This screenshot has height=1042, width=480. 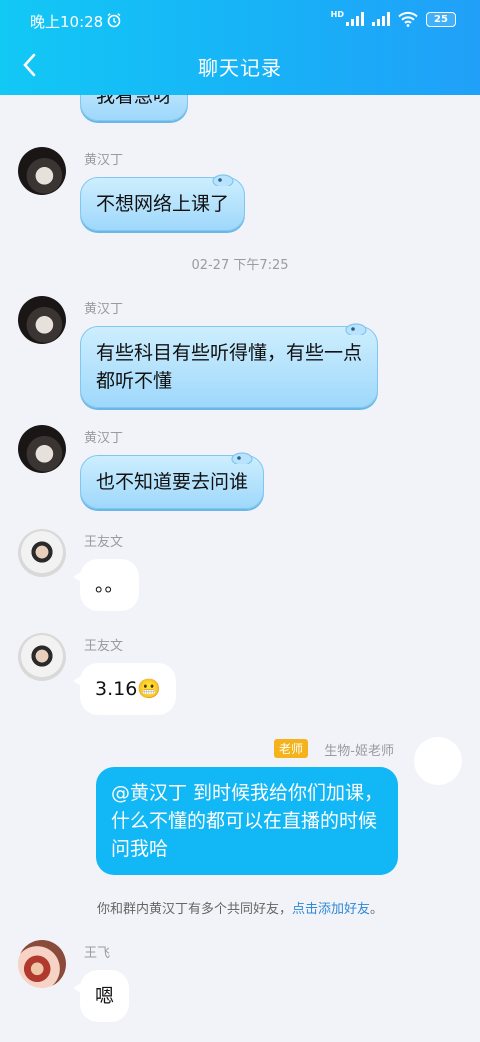 What do you see at coordinates (240, 47) in the screenshot?
I see `top-bar: 晚上10:28 HD 25 聊天记录` at bounding box center [240, 47].